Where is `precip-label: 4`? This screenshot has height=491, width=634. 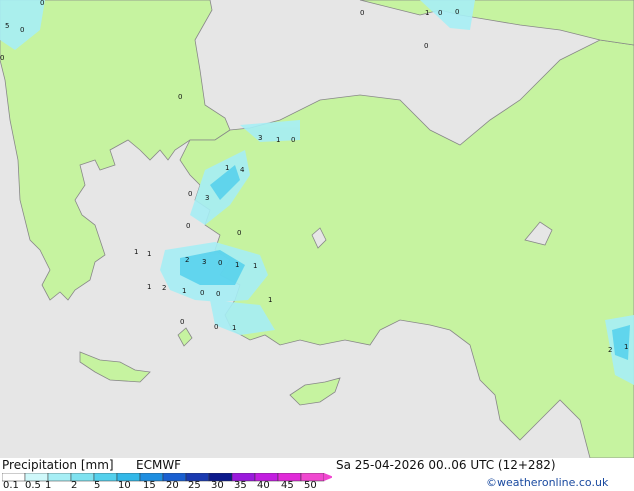
precip-label: 4 is located at coordinates (242, 170).